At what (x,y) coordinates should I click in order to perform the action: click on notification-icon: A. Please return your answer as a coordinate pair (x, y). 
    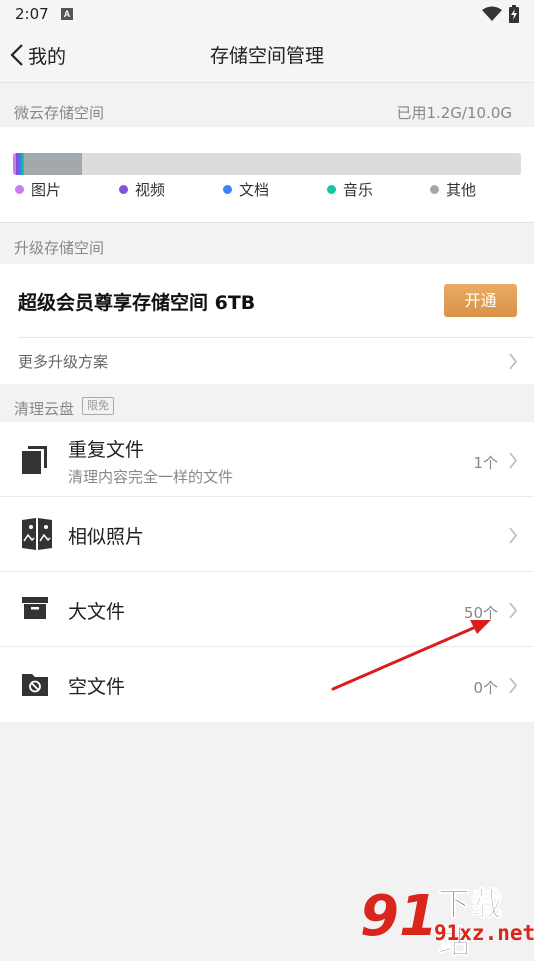
    Looking at the image, I should click on (67, 14).